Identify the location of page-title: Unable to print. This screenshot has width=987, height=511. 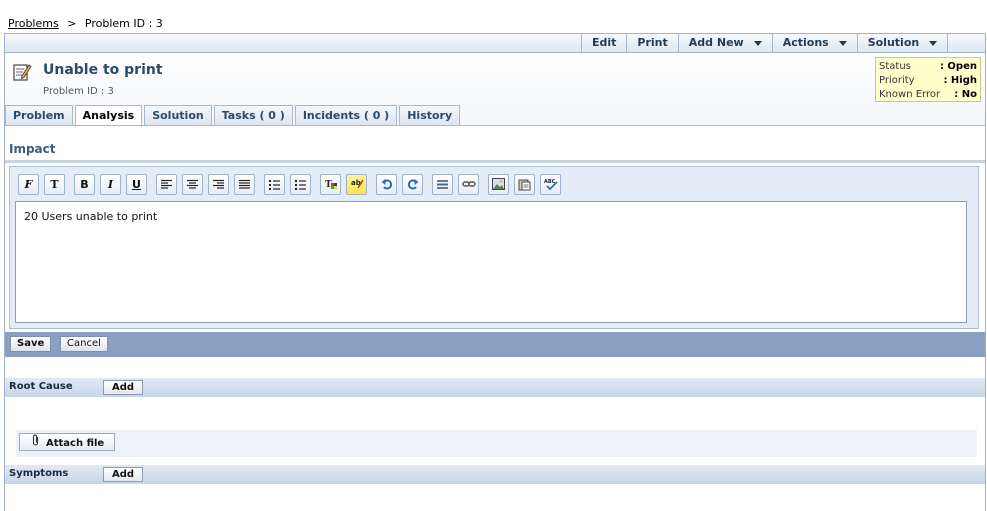
(103, 70).